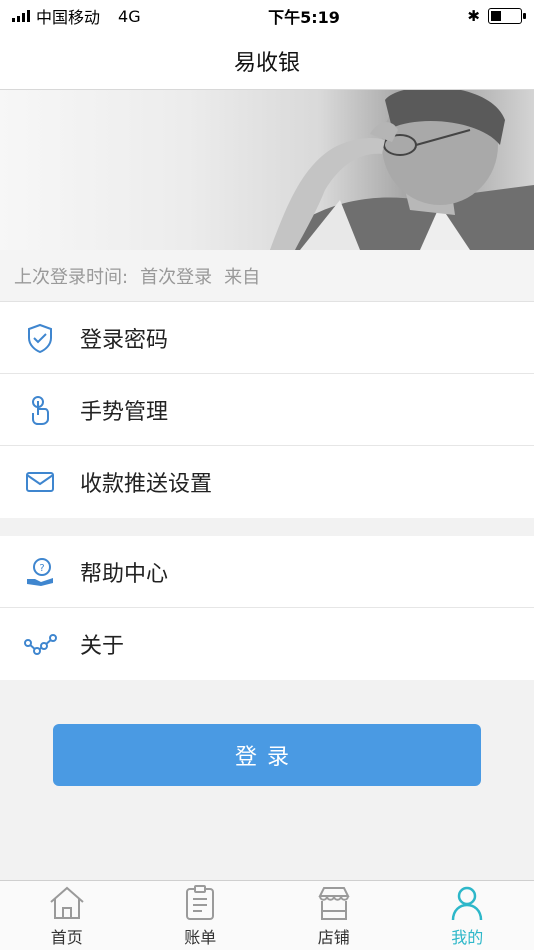 The image size is (534, 950). Describe the element at coordinates (304, 17) in the screenshot. I see `status-time: 下午5:19` at that location.